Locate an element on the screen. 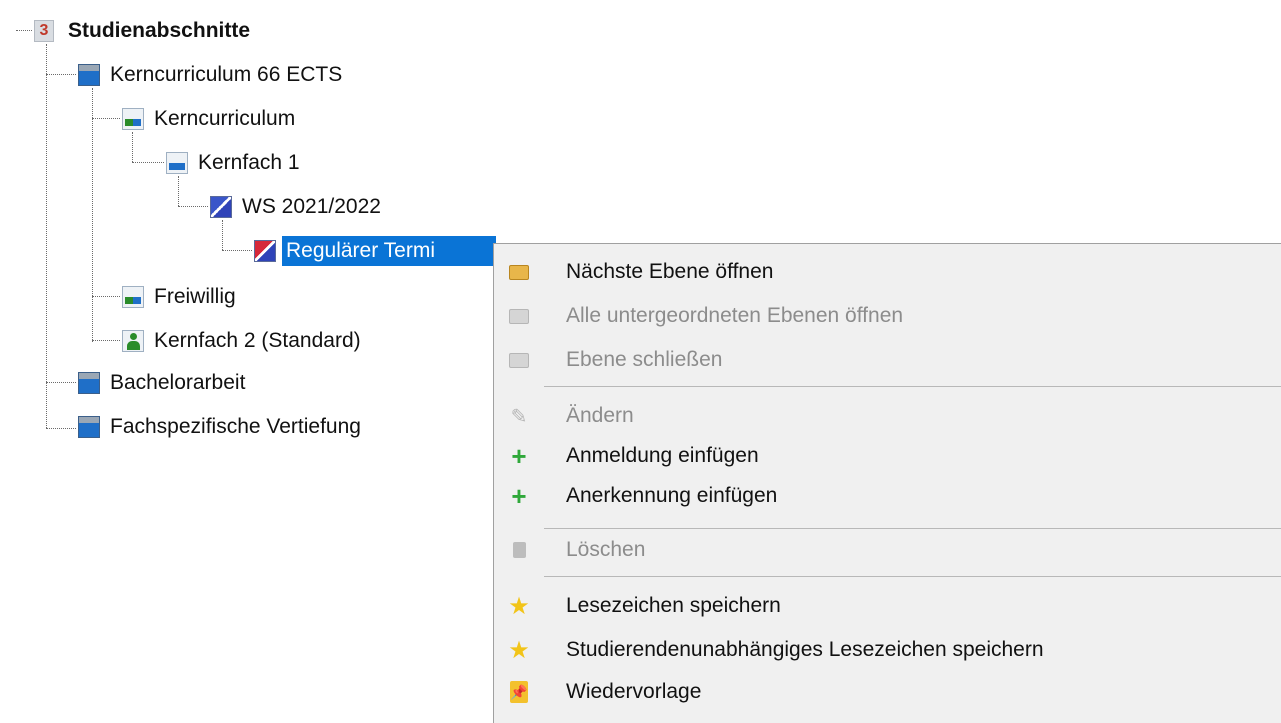 The image size is (1281, 723). tree-node-label: Fachspezifische Vertiefung is located at coordinates (235, 426).